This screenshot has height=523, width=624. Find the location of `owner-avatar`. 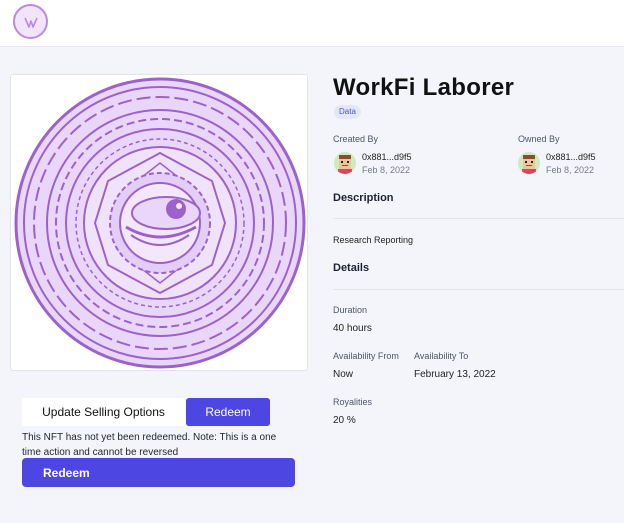

owner-avatar is located at coordinates (529, 163).